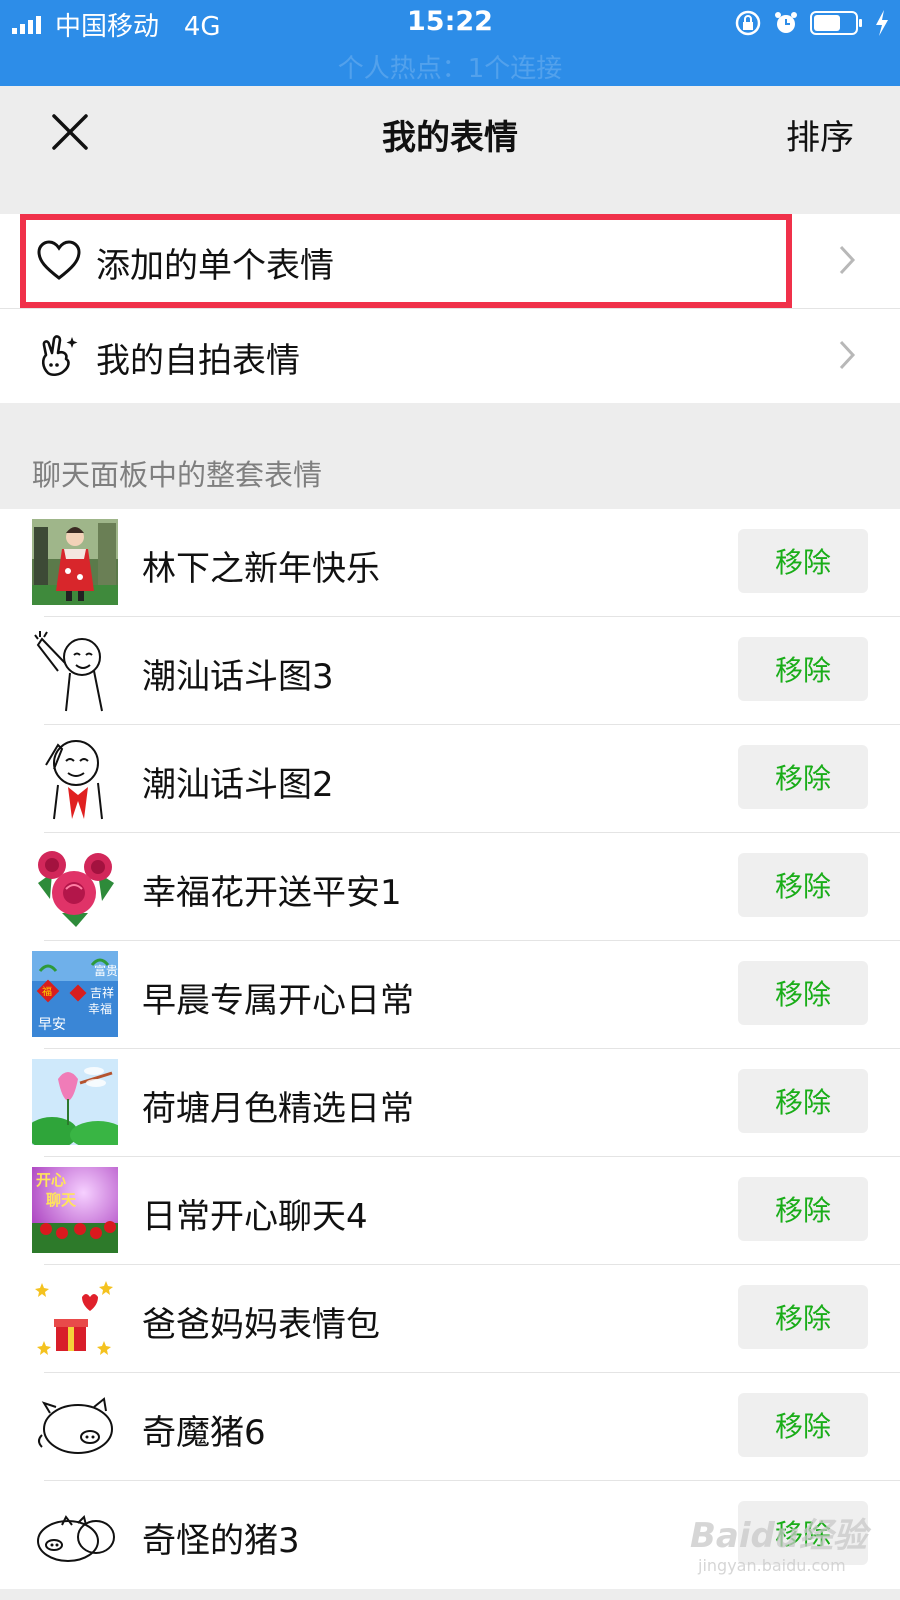 This screenshot has height=1600, width=900. I want to click on rotation-lock-icon, so click(748, 23).